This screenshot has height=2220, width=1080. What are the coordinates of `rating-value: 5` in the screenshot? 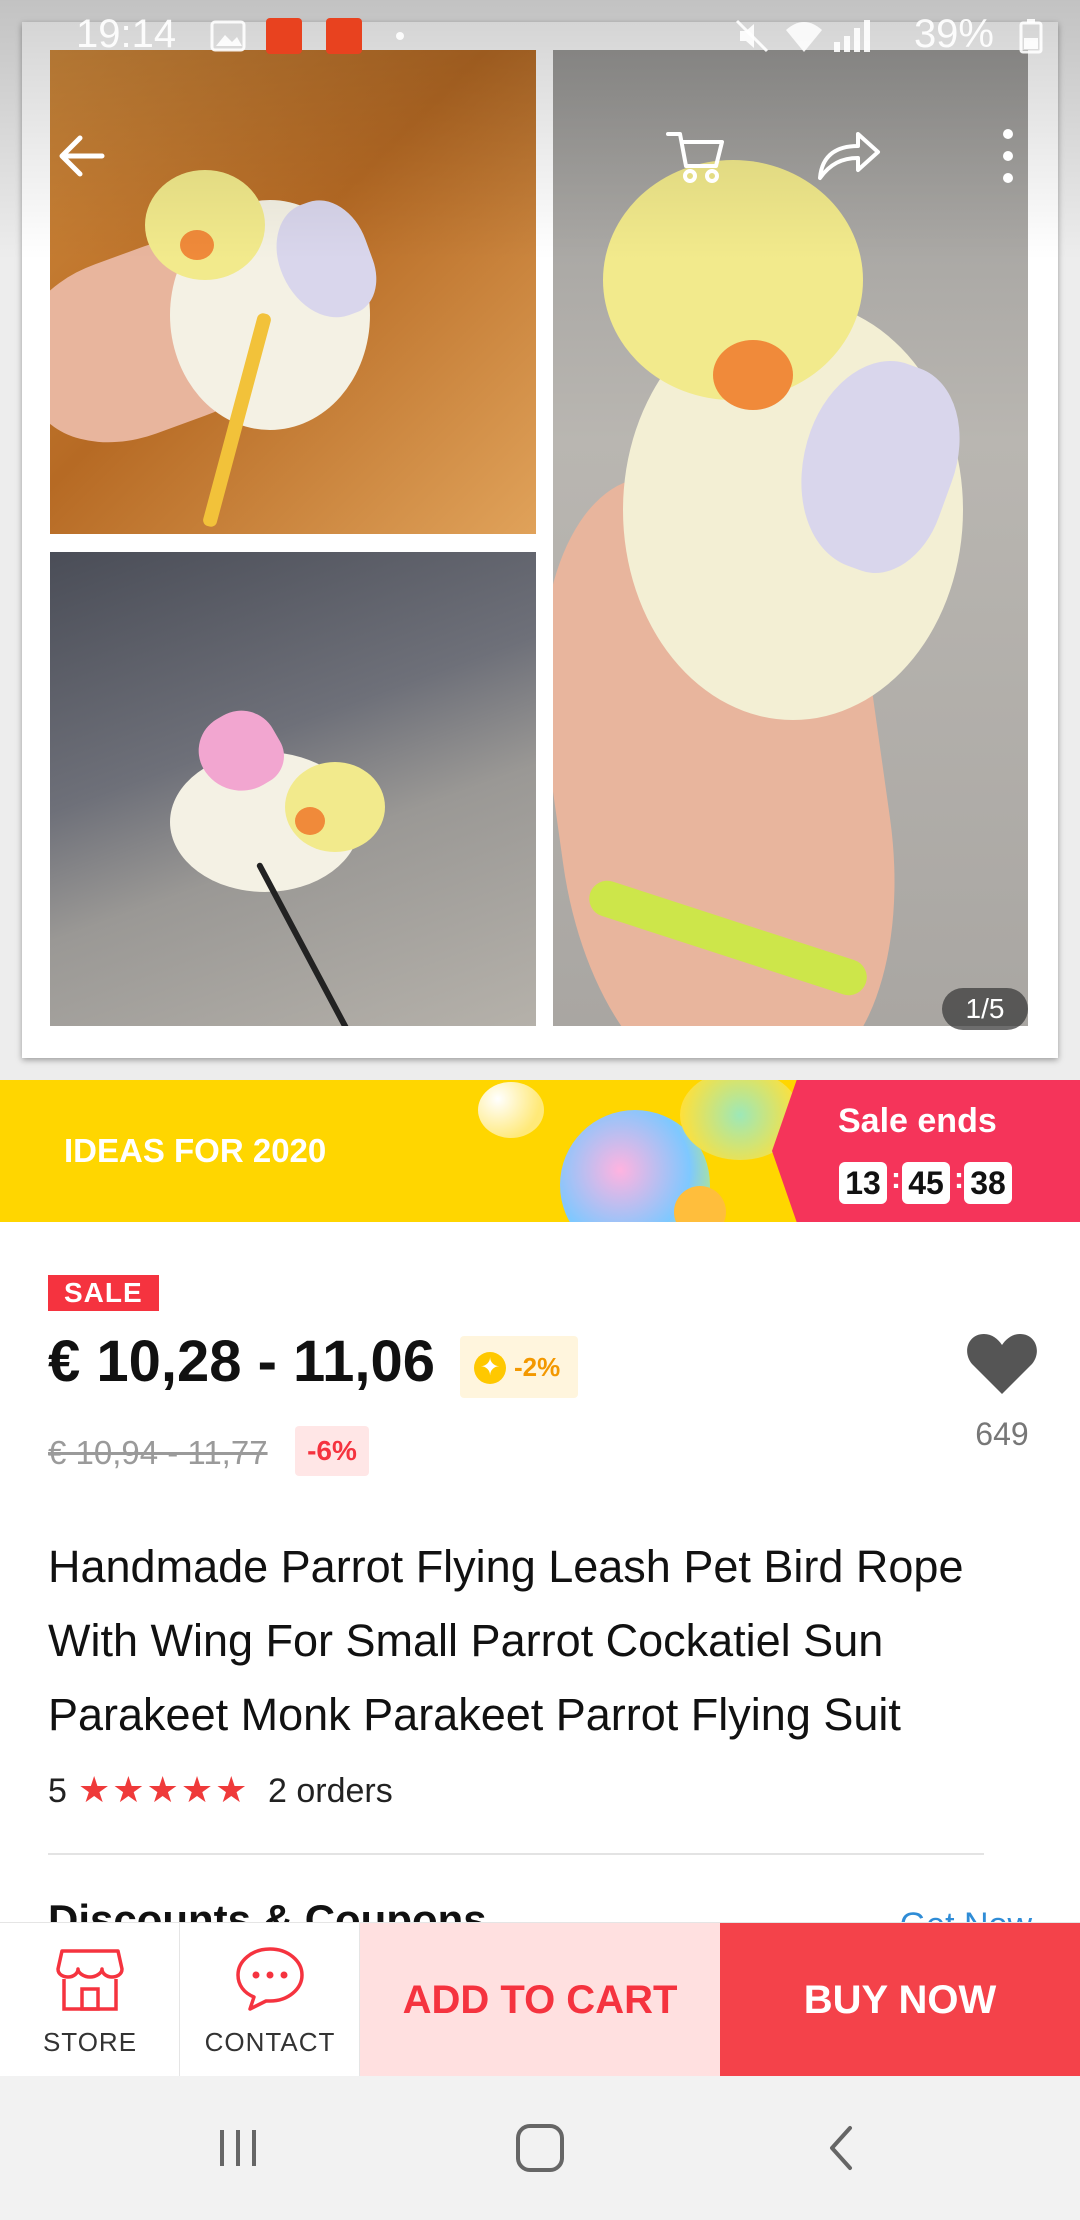 It's located at (57, 1791).